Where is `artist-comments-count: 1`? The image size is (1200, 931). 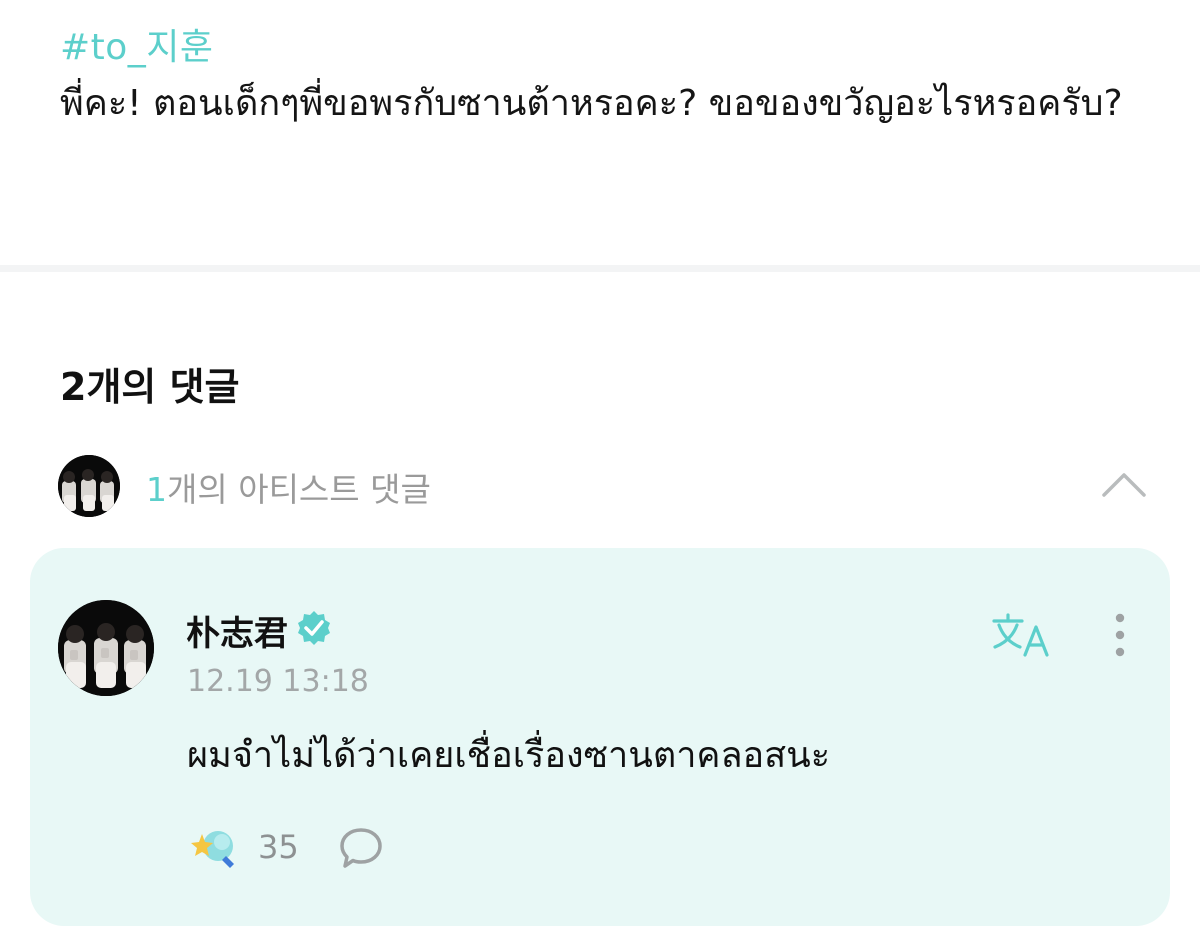
artist-comments-count: 1 is located at coordinates (156, 489).